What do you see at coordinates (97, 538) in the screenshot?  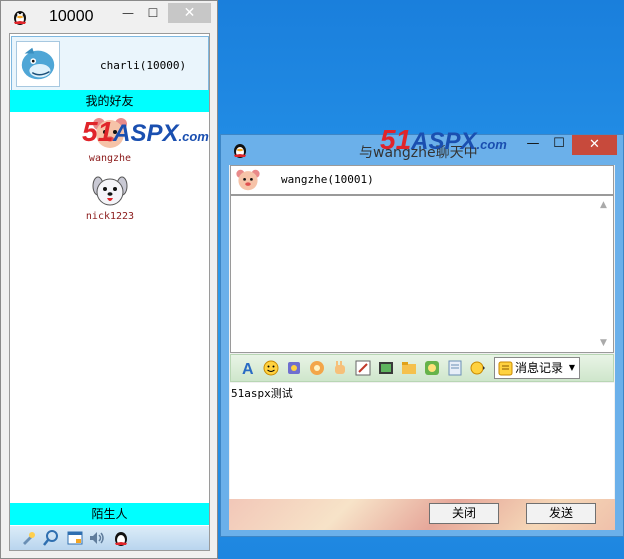 I see `volume-icon` at bounding box center [97, 538].